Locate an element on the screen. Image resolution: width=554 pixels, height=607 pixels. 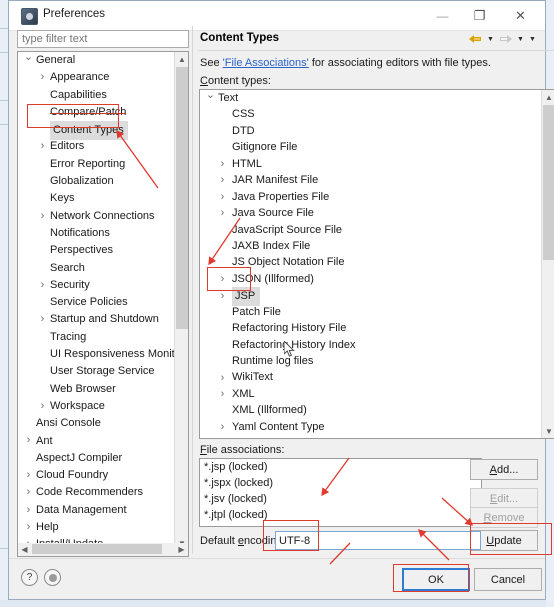
file-association-item: *.jspx (locked) is located at coordinates (340, 483).